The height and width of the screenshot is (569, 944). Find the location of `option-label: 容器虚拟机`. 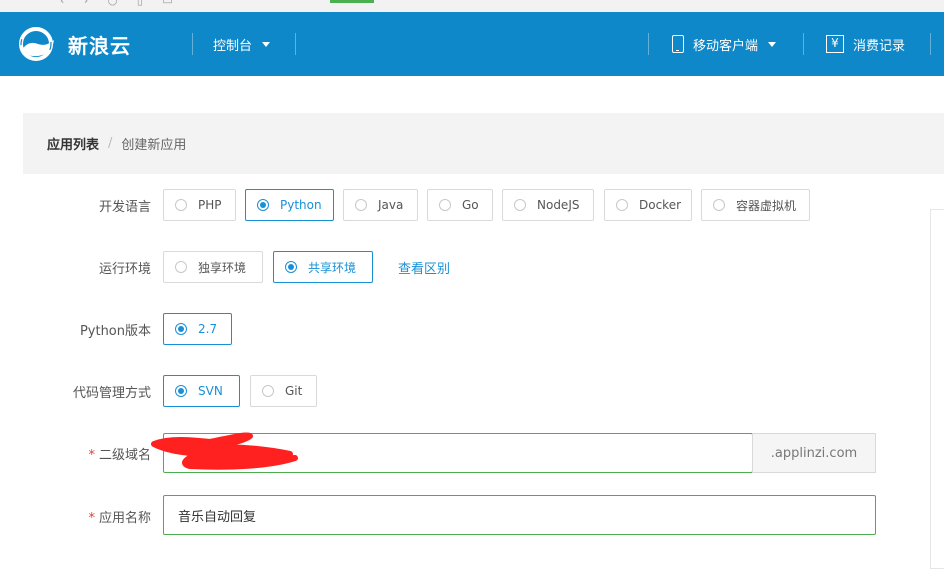

option-label: 容器虚拟机 is located at coordinates (766, 205).